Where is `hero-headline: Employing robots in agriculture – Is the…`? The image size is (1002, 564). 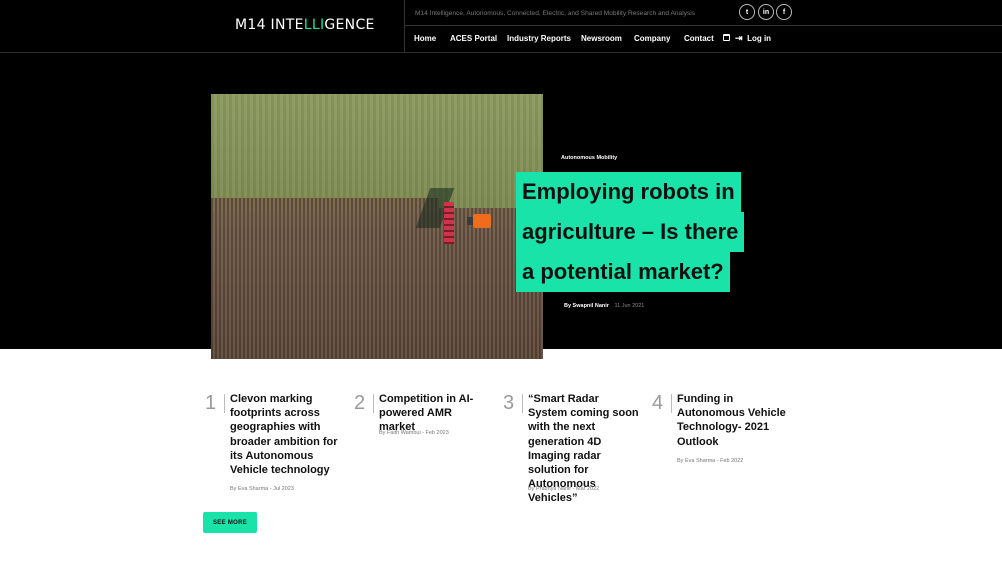 hero-headline: Employing robots in agriculture – Is the… is located at coordinates (631, 232).